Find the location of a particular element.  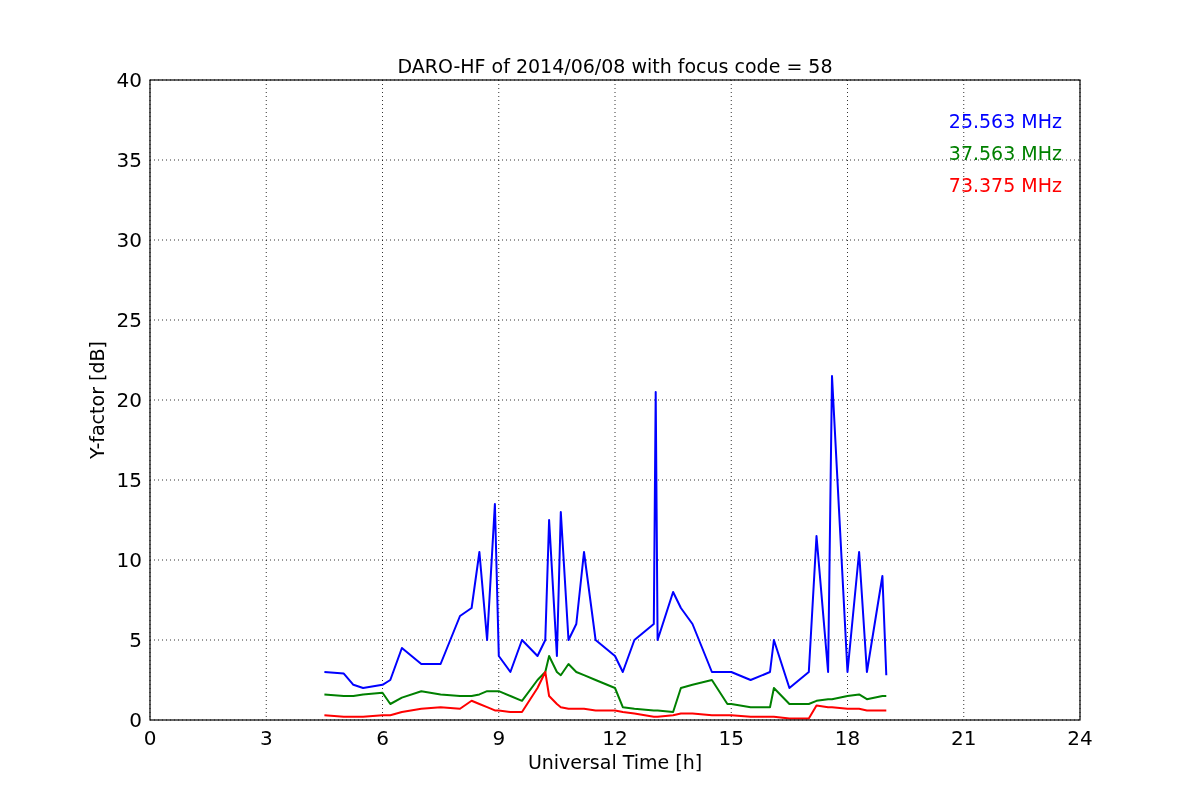

legend-label: 37.563 MHz is located at coordinates (1005, 153).